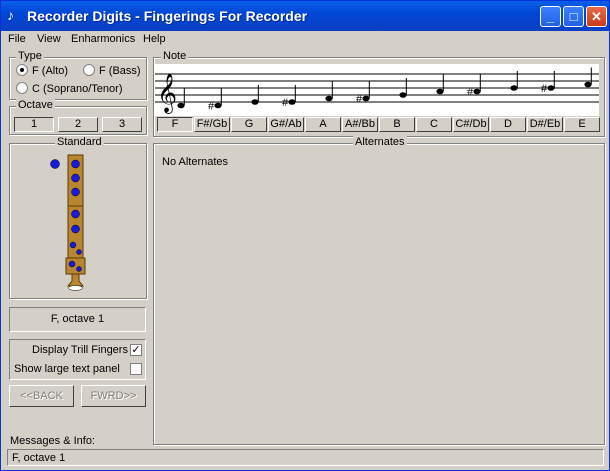 This screenshot has height=471, width=610. I want to click on radio-c-soprano-tenor: C (Soprano/Tenor), so click(69, 88).